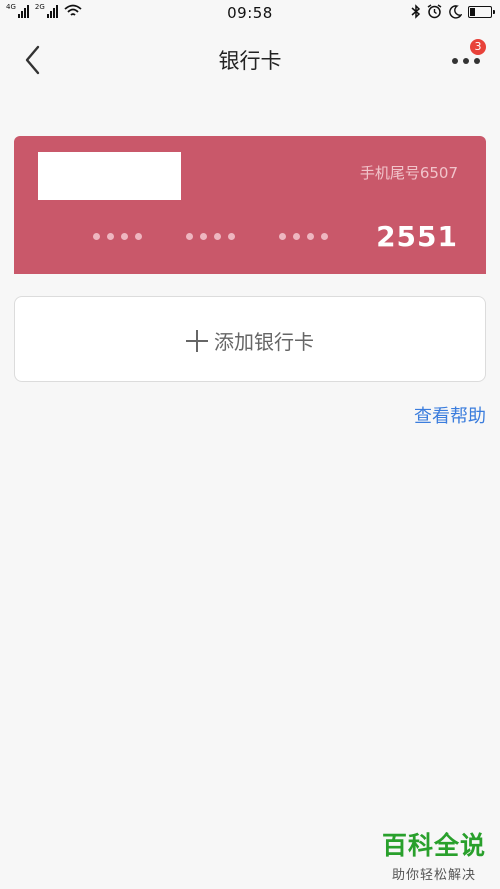  Describe the element at coordinates (264, 342) in the screenshot. I see `add-card-label: 添加银行卡` at that location.